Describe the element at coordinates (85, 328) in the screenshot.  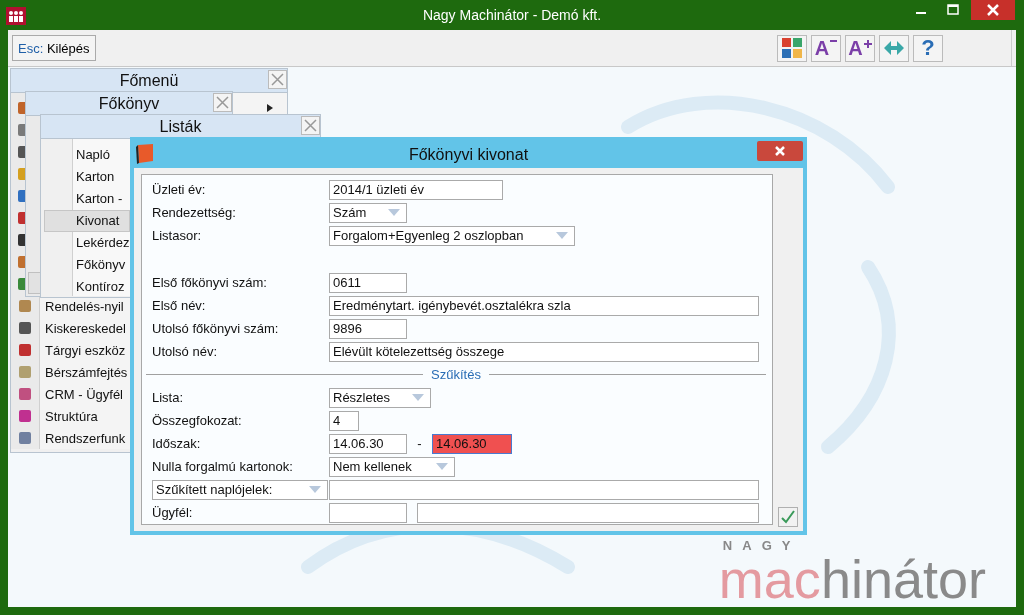
I see `menu-item: Kiskereskedel` at that location.